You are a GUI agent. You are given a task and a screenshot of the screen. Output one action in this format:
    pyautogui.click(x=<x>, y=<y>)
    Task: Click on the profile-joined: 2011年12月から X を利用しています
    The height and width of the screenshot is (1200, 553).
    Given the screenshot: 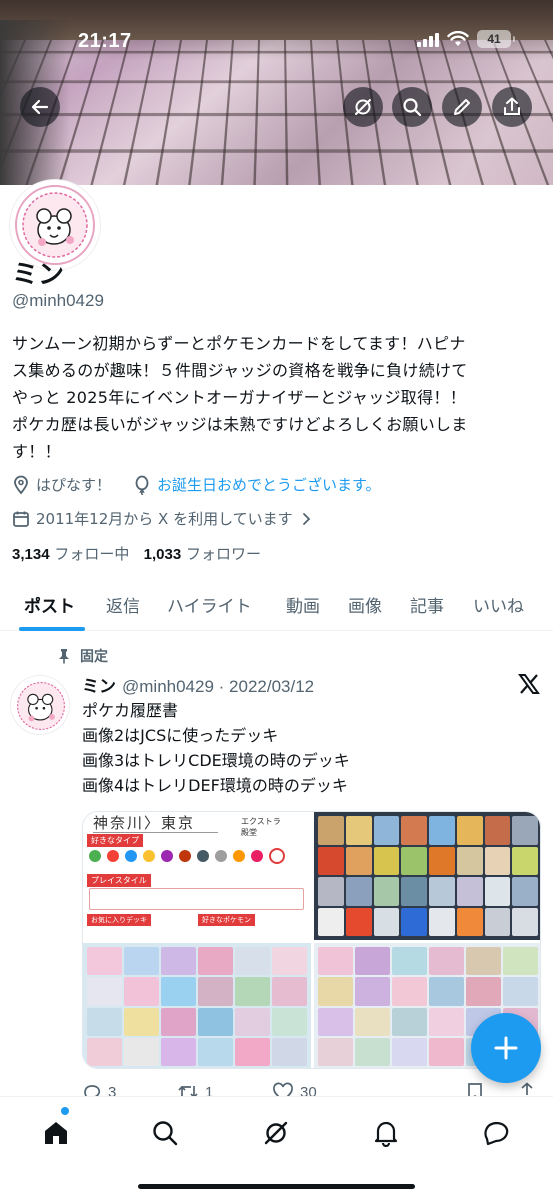 What is the action you would take?
    pyautogui.click(x=164, y=518)
    